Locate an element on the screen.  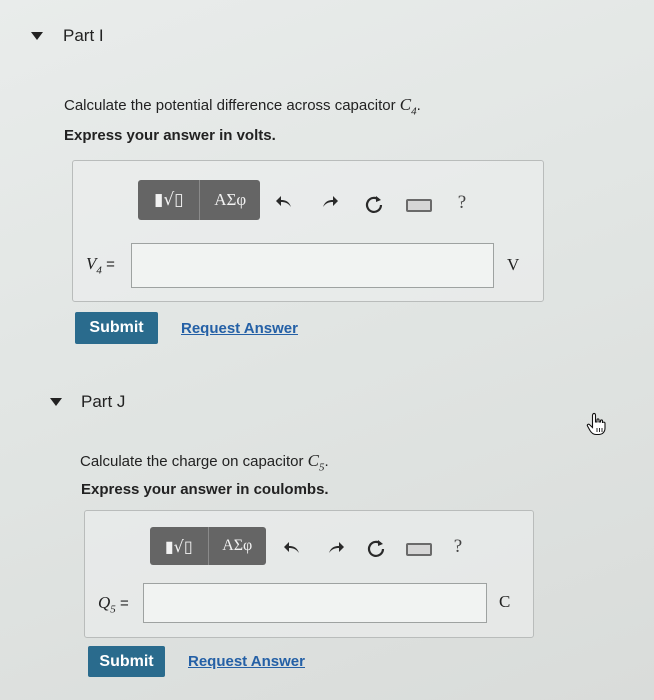
part-i-collapse-caret is located at coordinates (37, 36).